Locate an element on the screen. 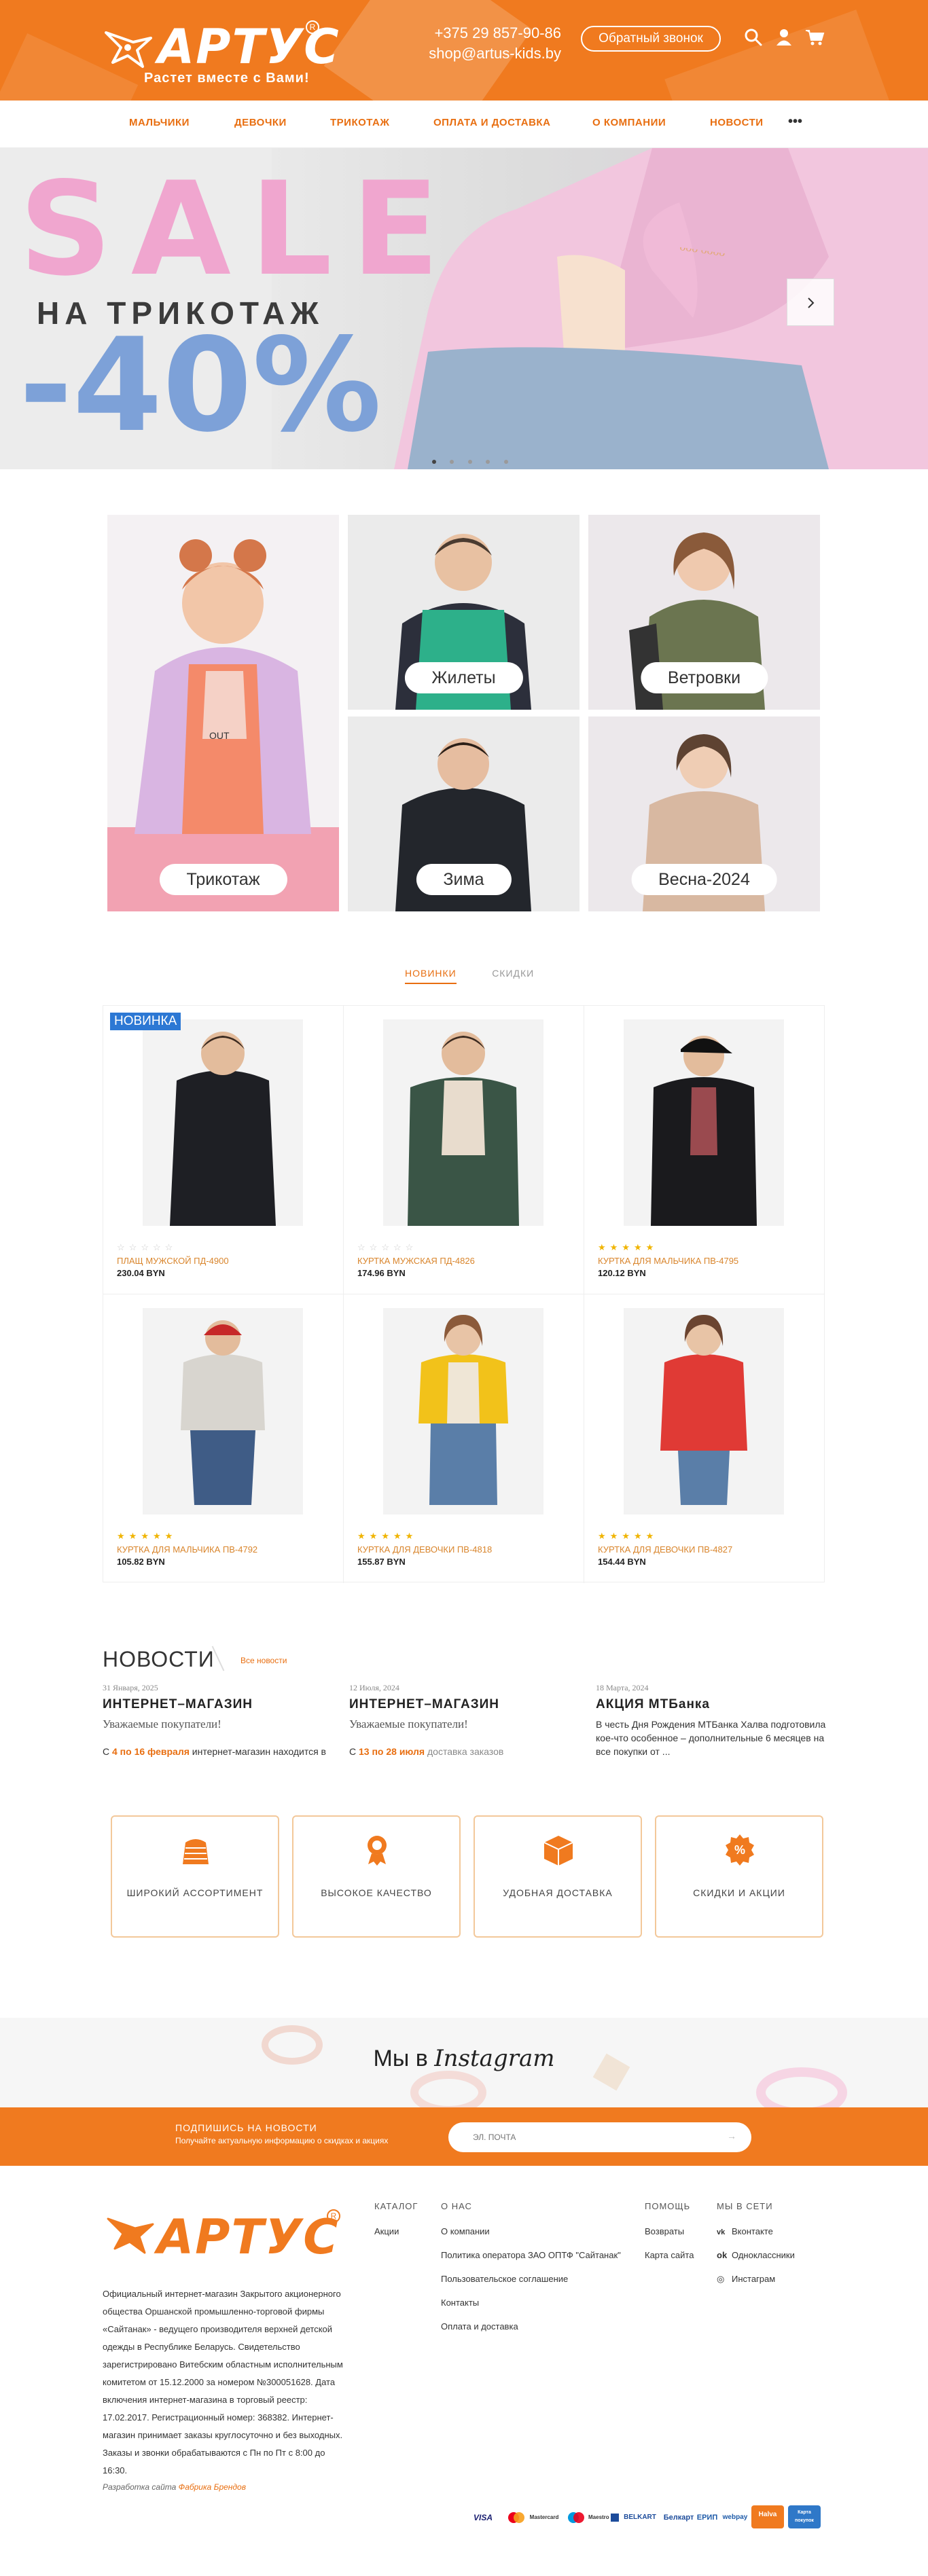 Image resolution: width=928 pixels, height=2576 pixels. product-name: КУРТКА ДЛЯ МАЛЬЧИКА ПВ-4795 is located at coordinates (668, 1261).